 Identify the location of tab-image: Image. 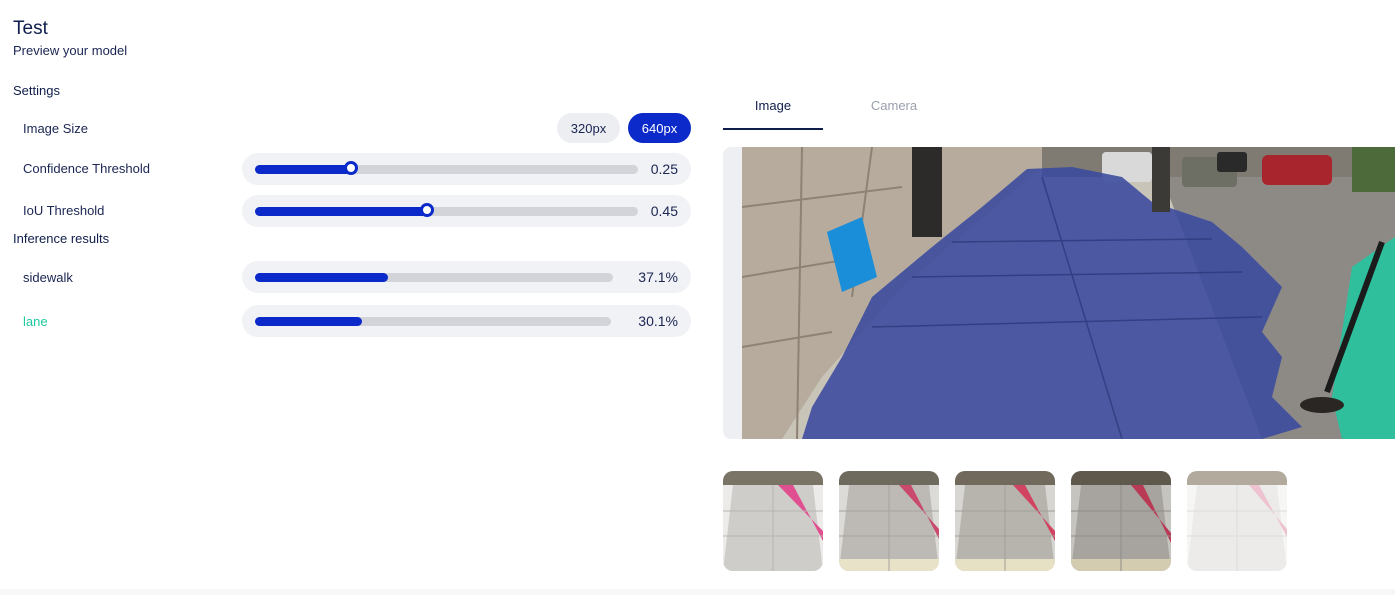
(773, 114).